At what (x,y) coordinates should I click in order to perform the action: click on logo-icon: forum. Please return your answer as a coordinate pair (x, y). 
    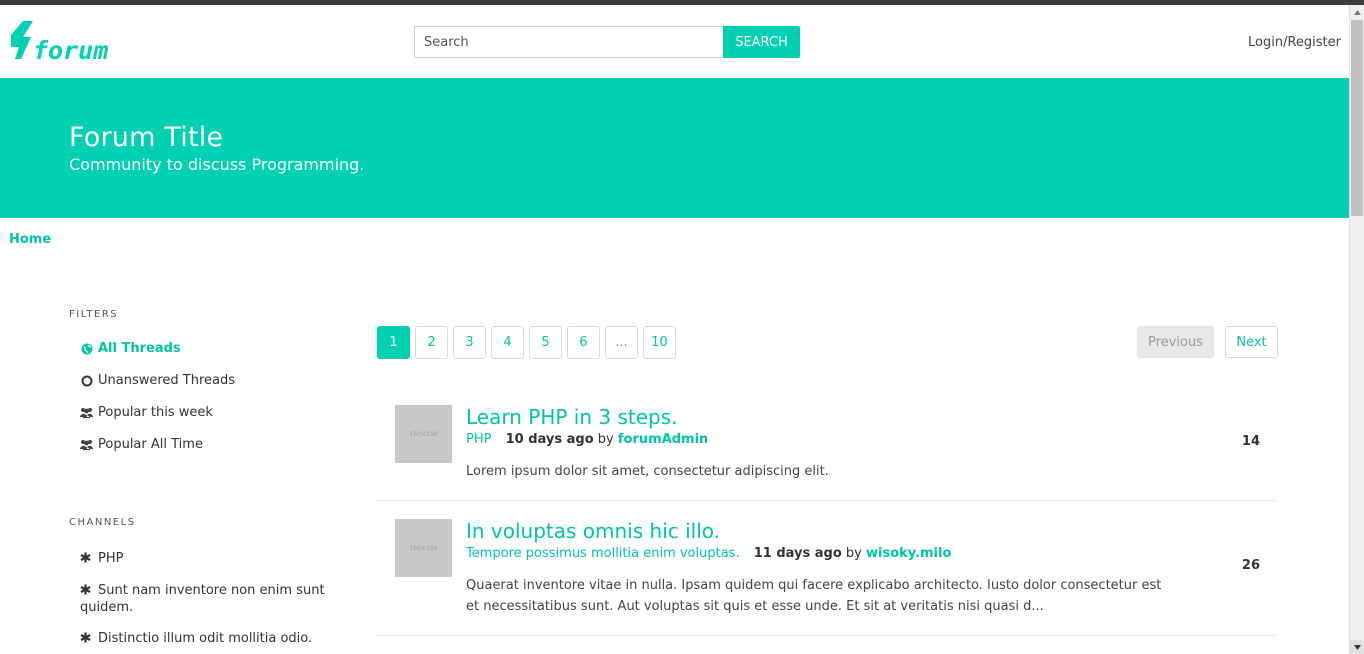
    Looking at the image, I should click on (59, 43).